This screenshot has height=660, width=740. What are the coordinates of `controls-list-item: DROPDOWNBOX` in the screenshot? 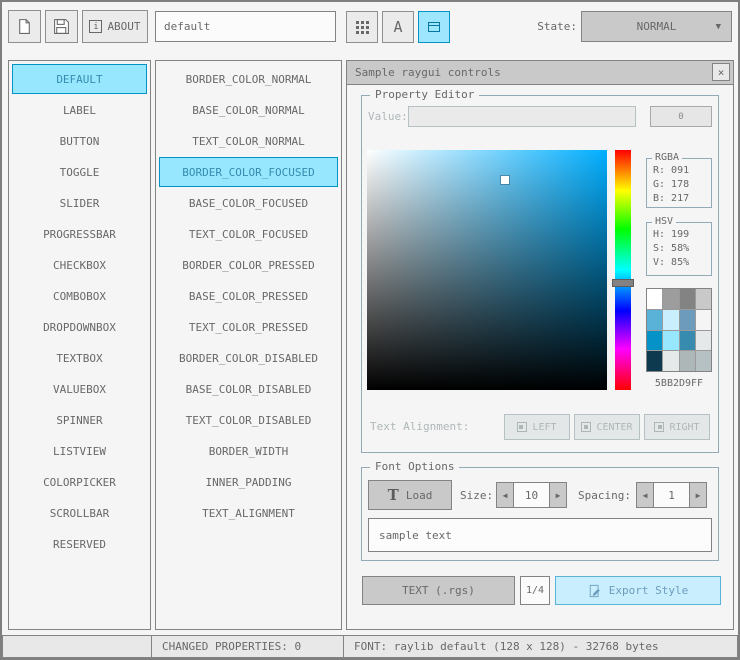 It's located at (79, 327).